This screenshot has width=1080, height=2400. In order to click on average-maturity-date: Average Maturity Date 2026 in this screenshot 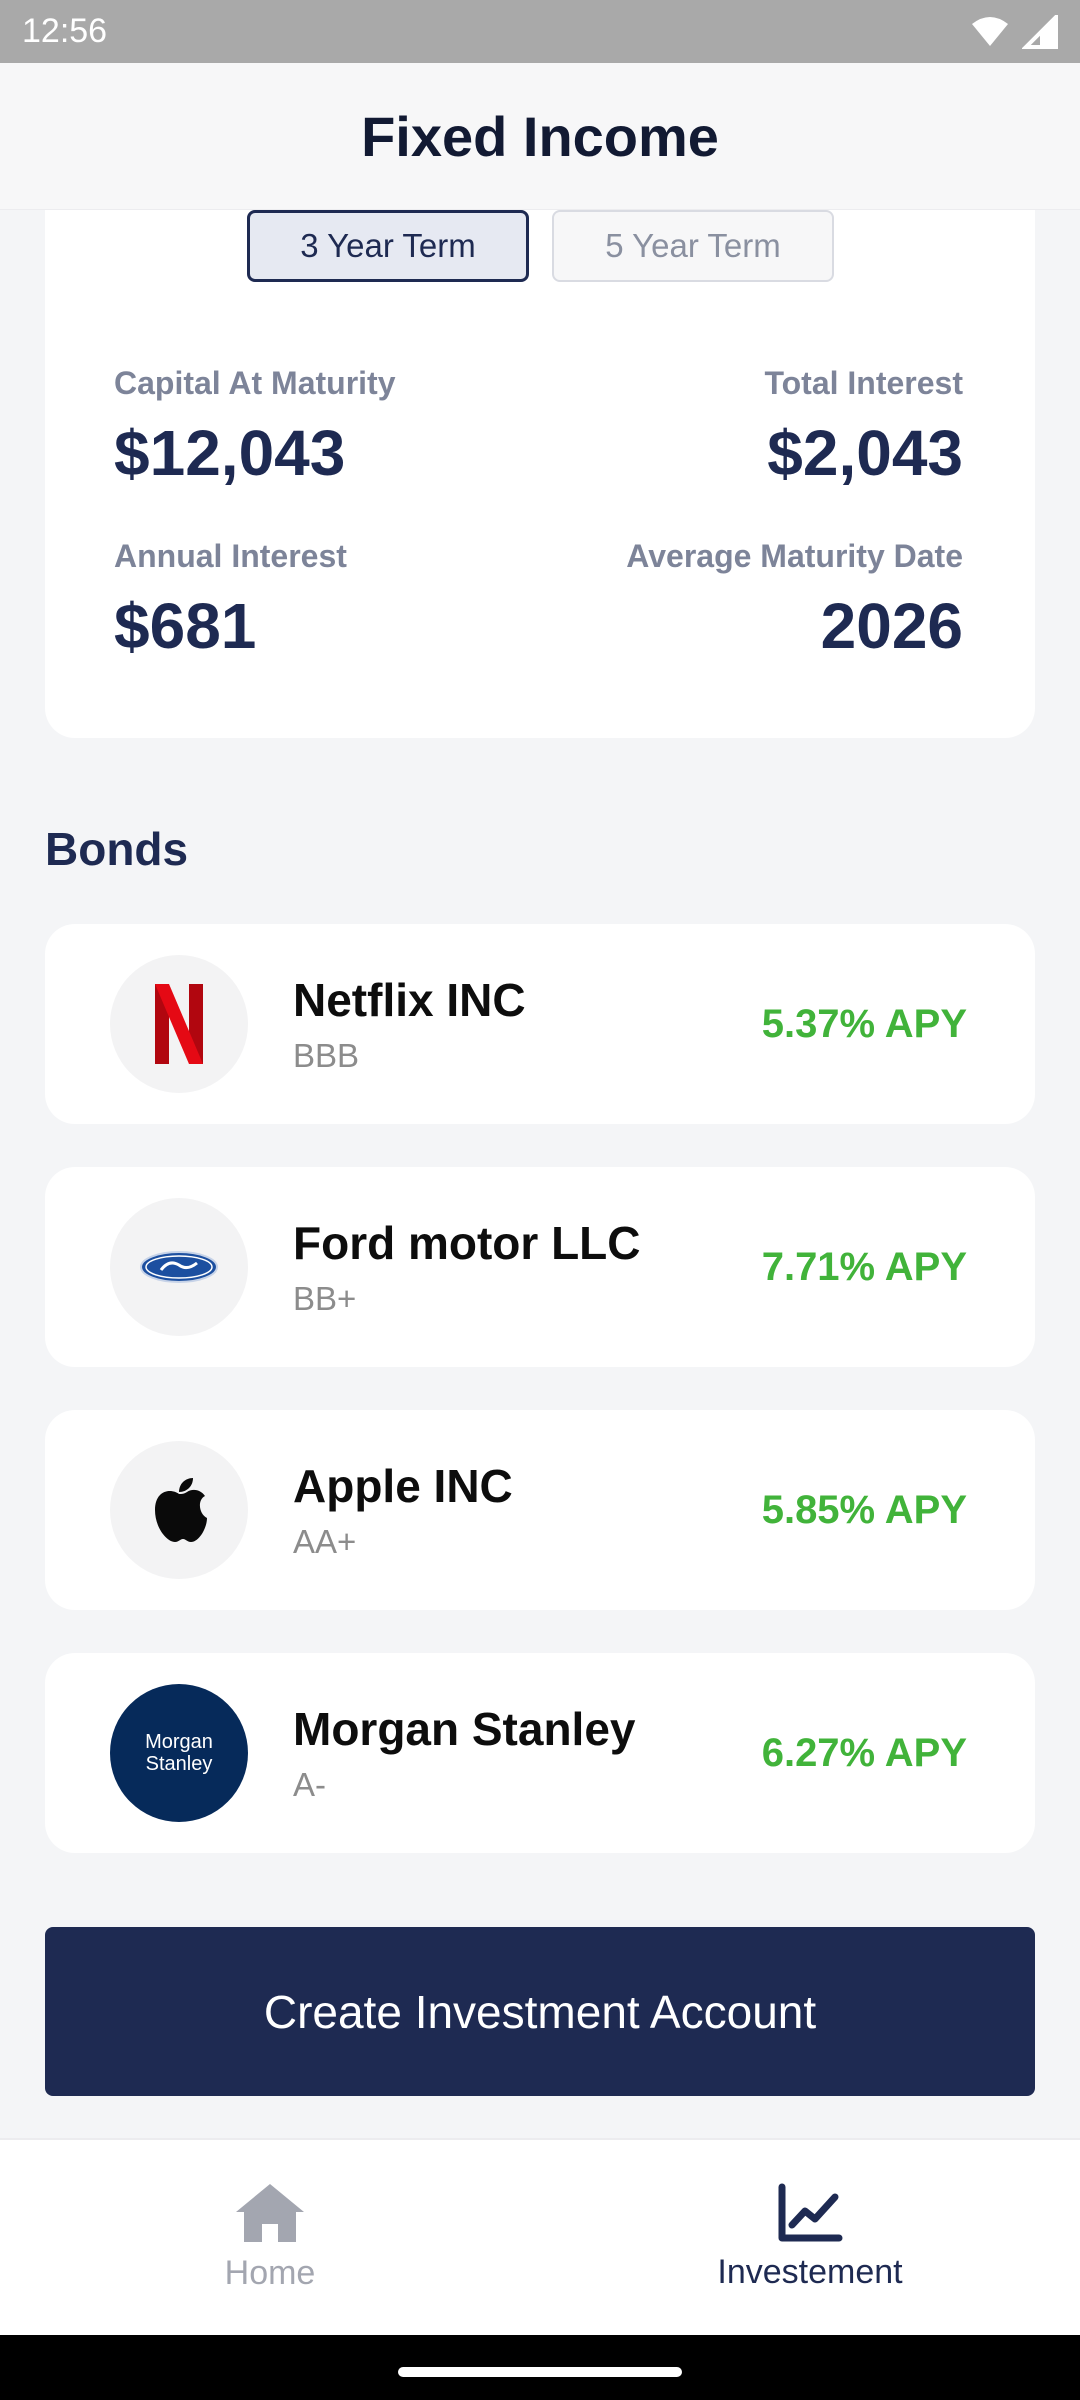, I will do `click(794, 600)`.